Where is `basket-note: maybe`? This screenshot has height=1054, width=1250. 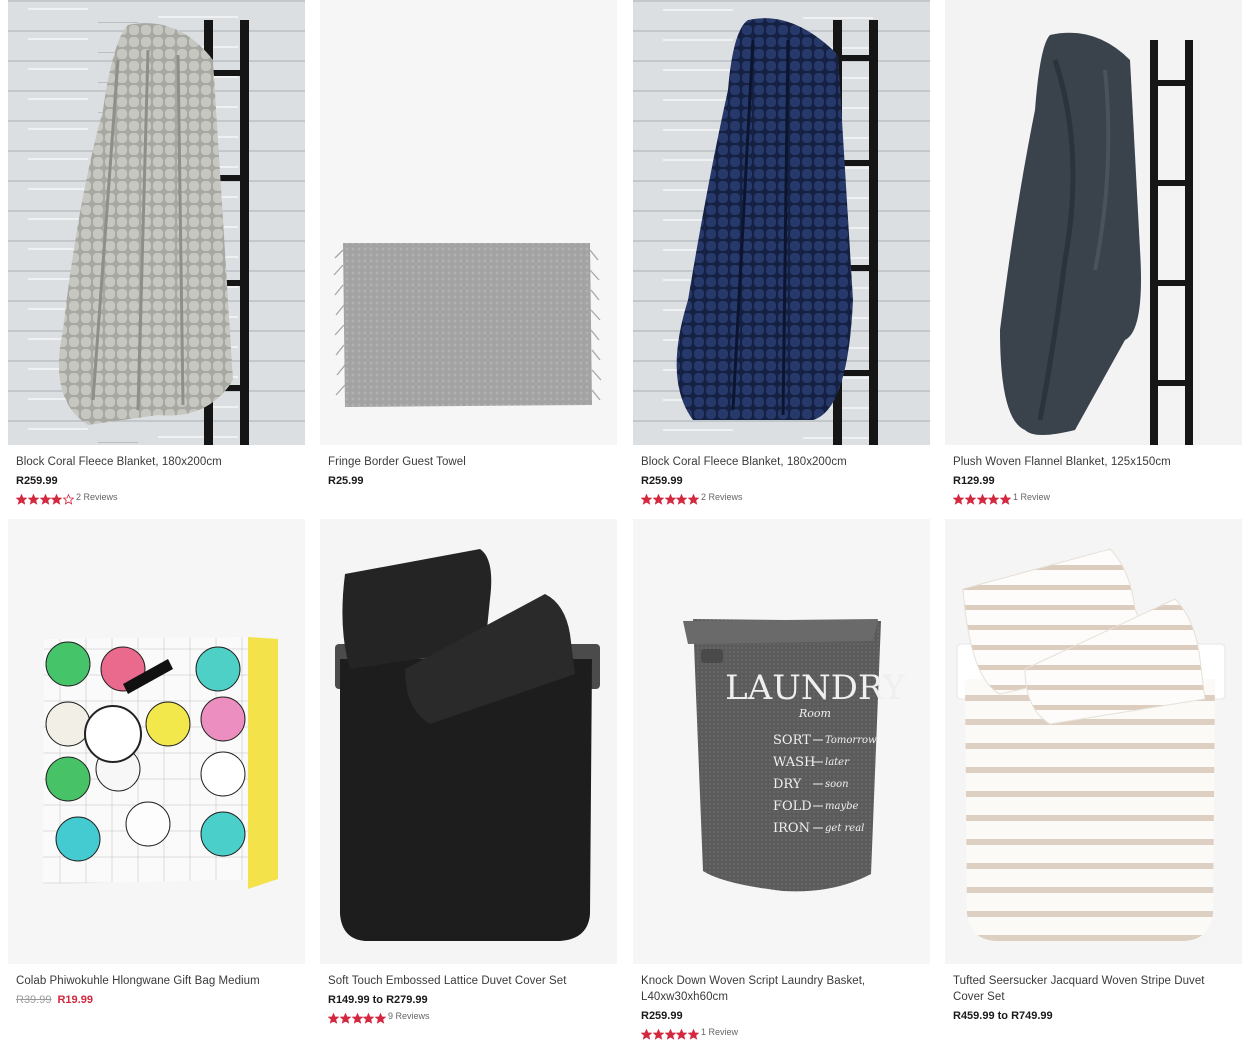
basket-note: maybe is located at coordinates (841, 806).